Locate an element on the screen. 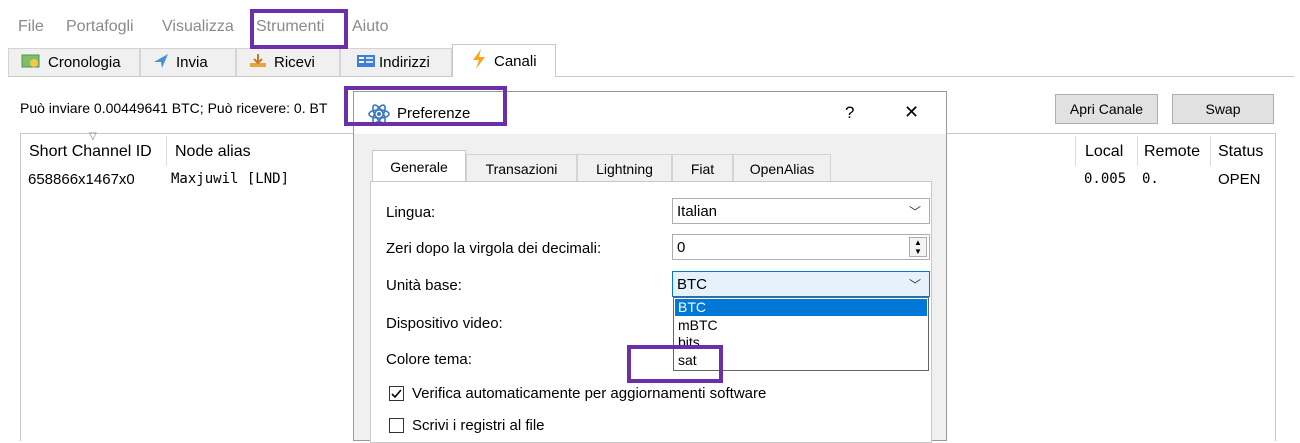 The height and width of the screenshot is (443, 1300). menu-file: File is located at coordinates (31, 27).